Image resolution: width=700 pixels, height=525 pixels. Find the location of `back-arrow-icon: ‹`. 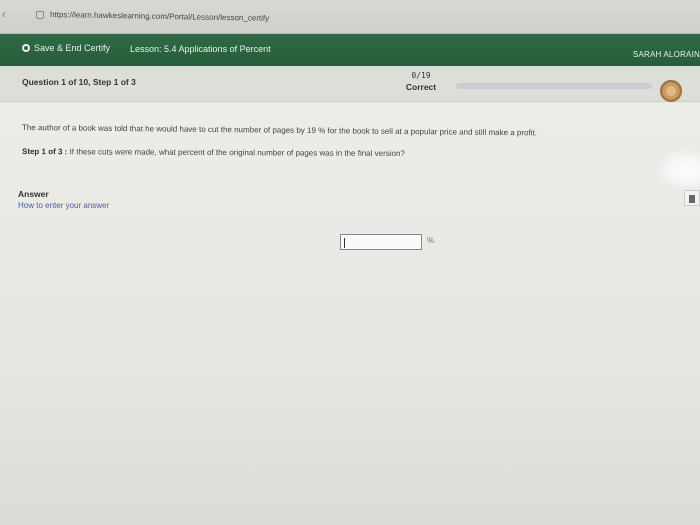

back-arrow-icon: ‹ is located at coordinates (4, 15).